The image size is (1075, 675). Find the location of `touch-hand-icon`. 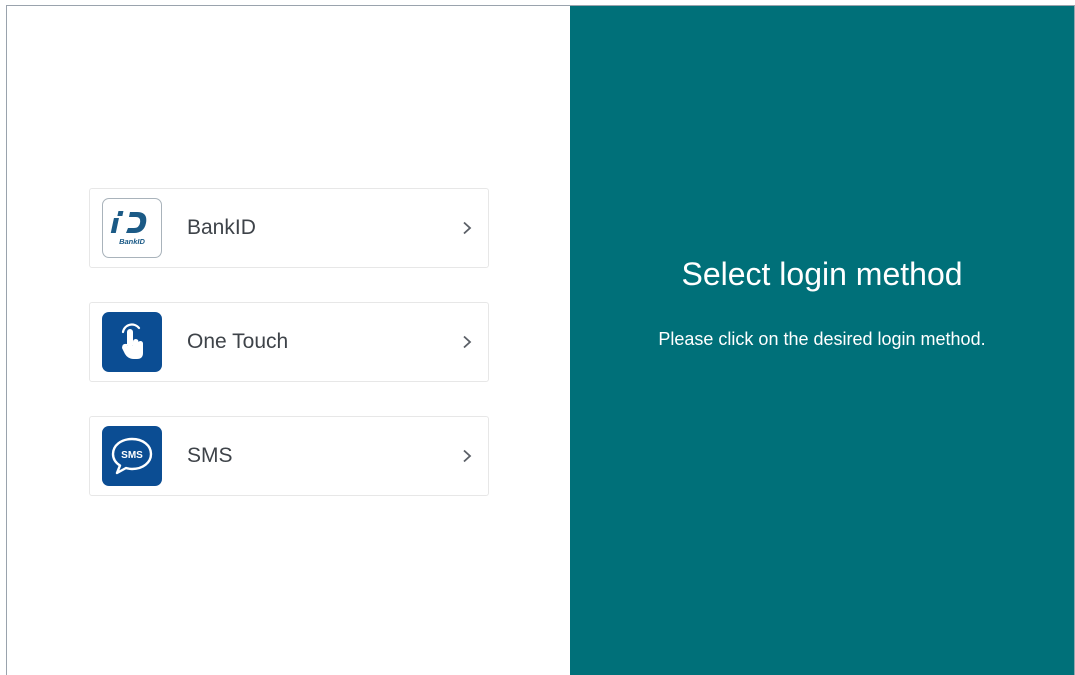

touch-hand-icon is located at coordinates (132, 342).